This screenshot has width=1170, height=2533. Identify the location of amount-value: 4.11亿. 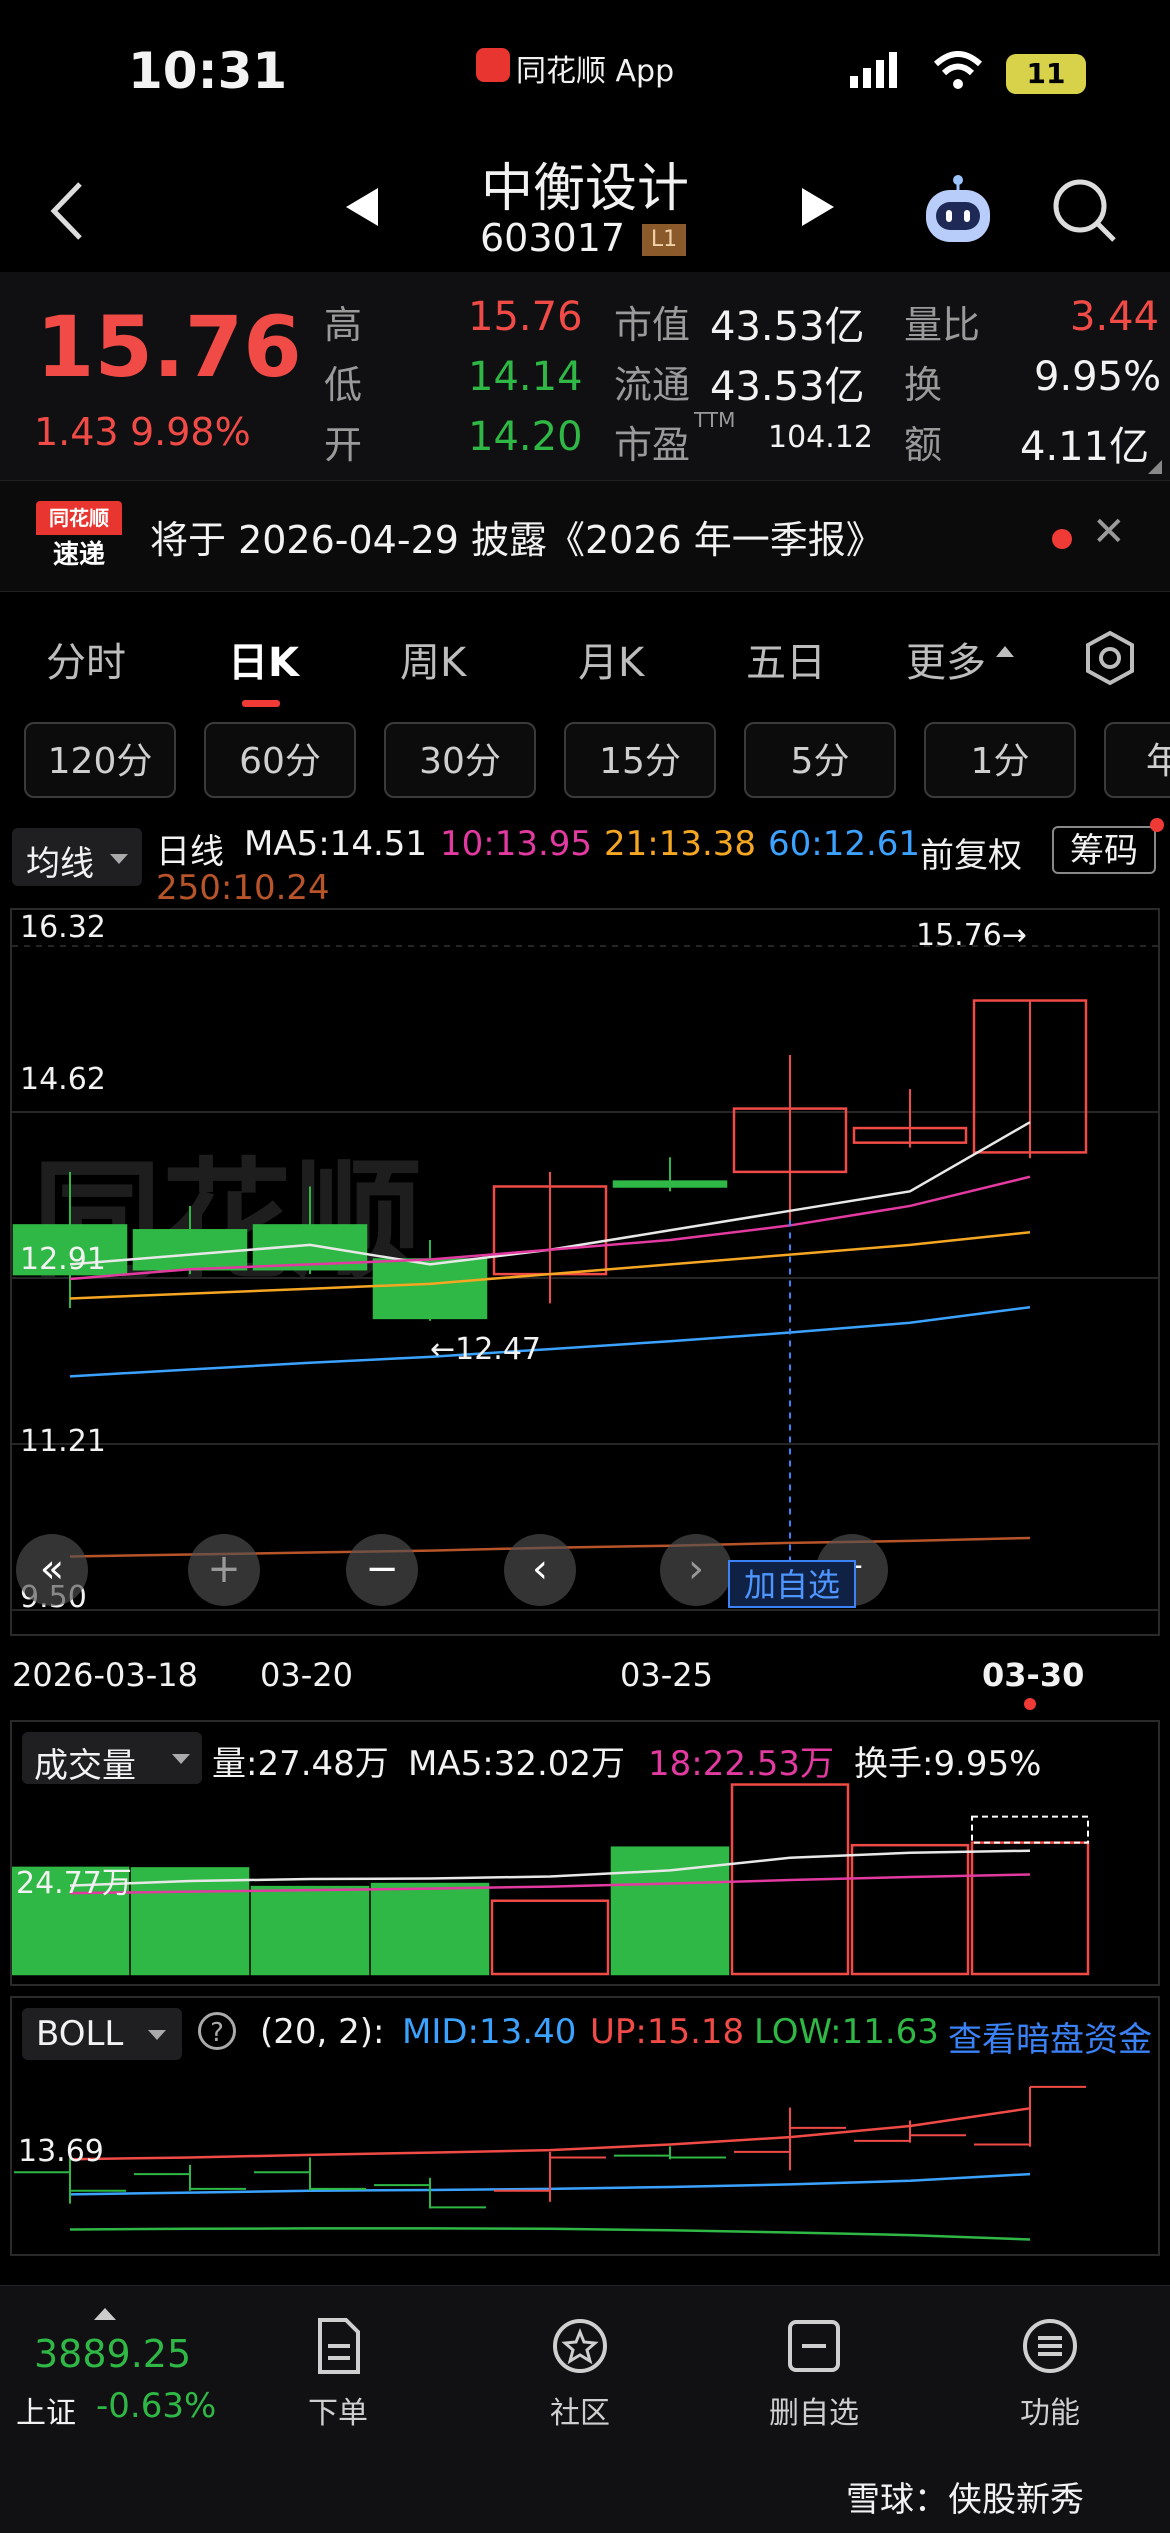
(1085, 447).